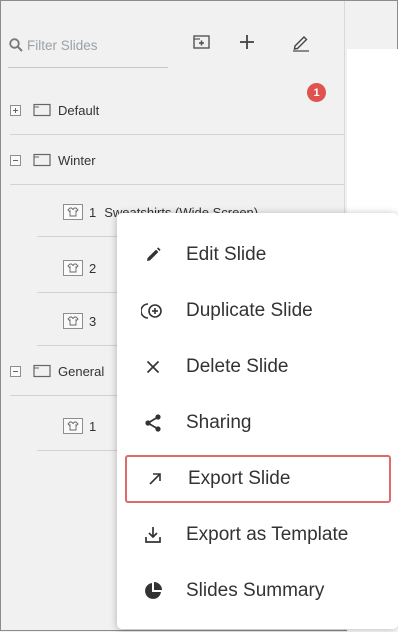 This screenshot has height=632, width=398. Describe the element at coordinates (153, 367) in the screenshot. I see `close-icon` at that location.